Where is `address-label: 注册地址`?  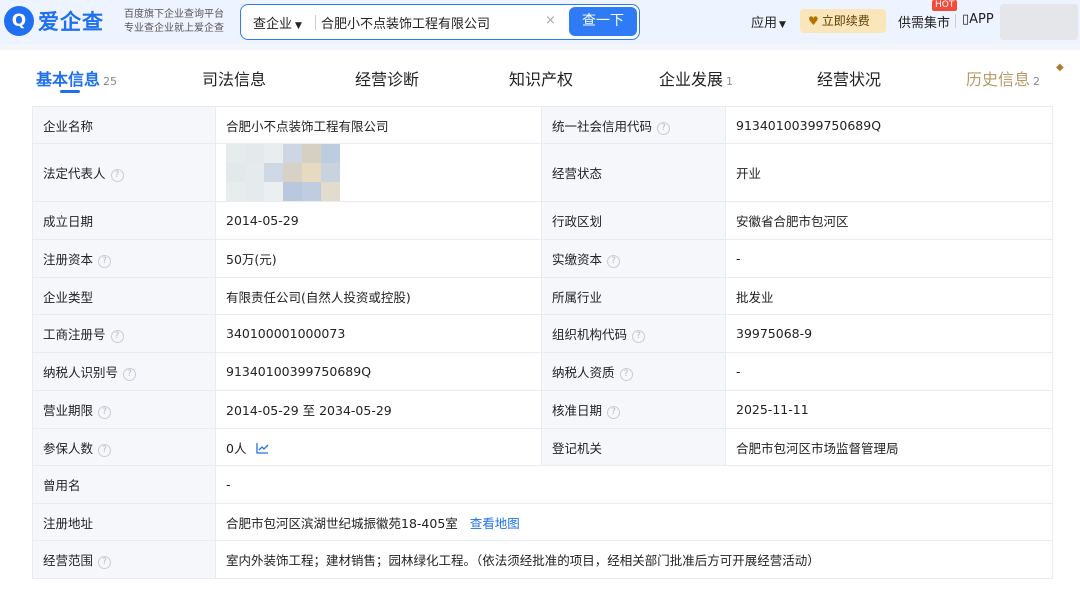 address-label: 注册地址 is located at coordinates (124, 522).